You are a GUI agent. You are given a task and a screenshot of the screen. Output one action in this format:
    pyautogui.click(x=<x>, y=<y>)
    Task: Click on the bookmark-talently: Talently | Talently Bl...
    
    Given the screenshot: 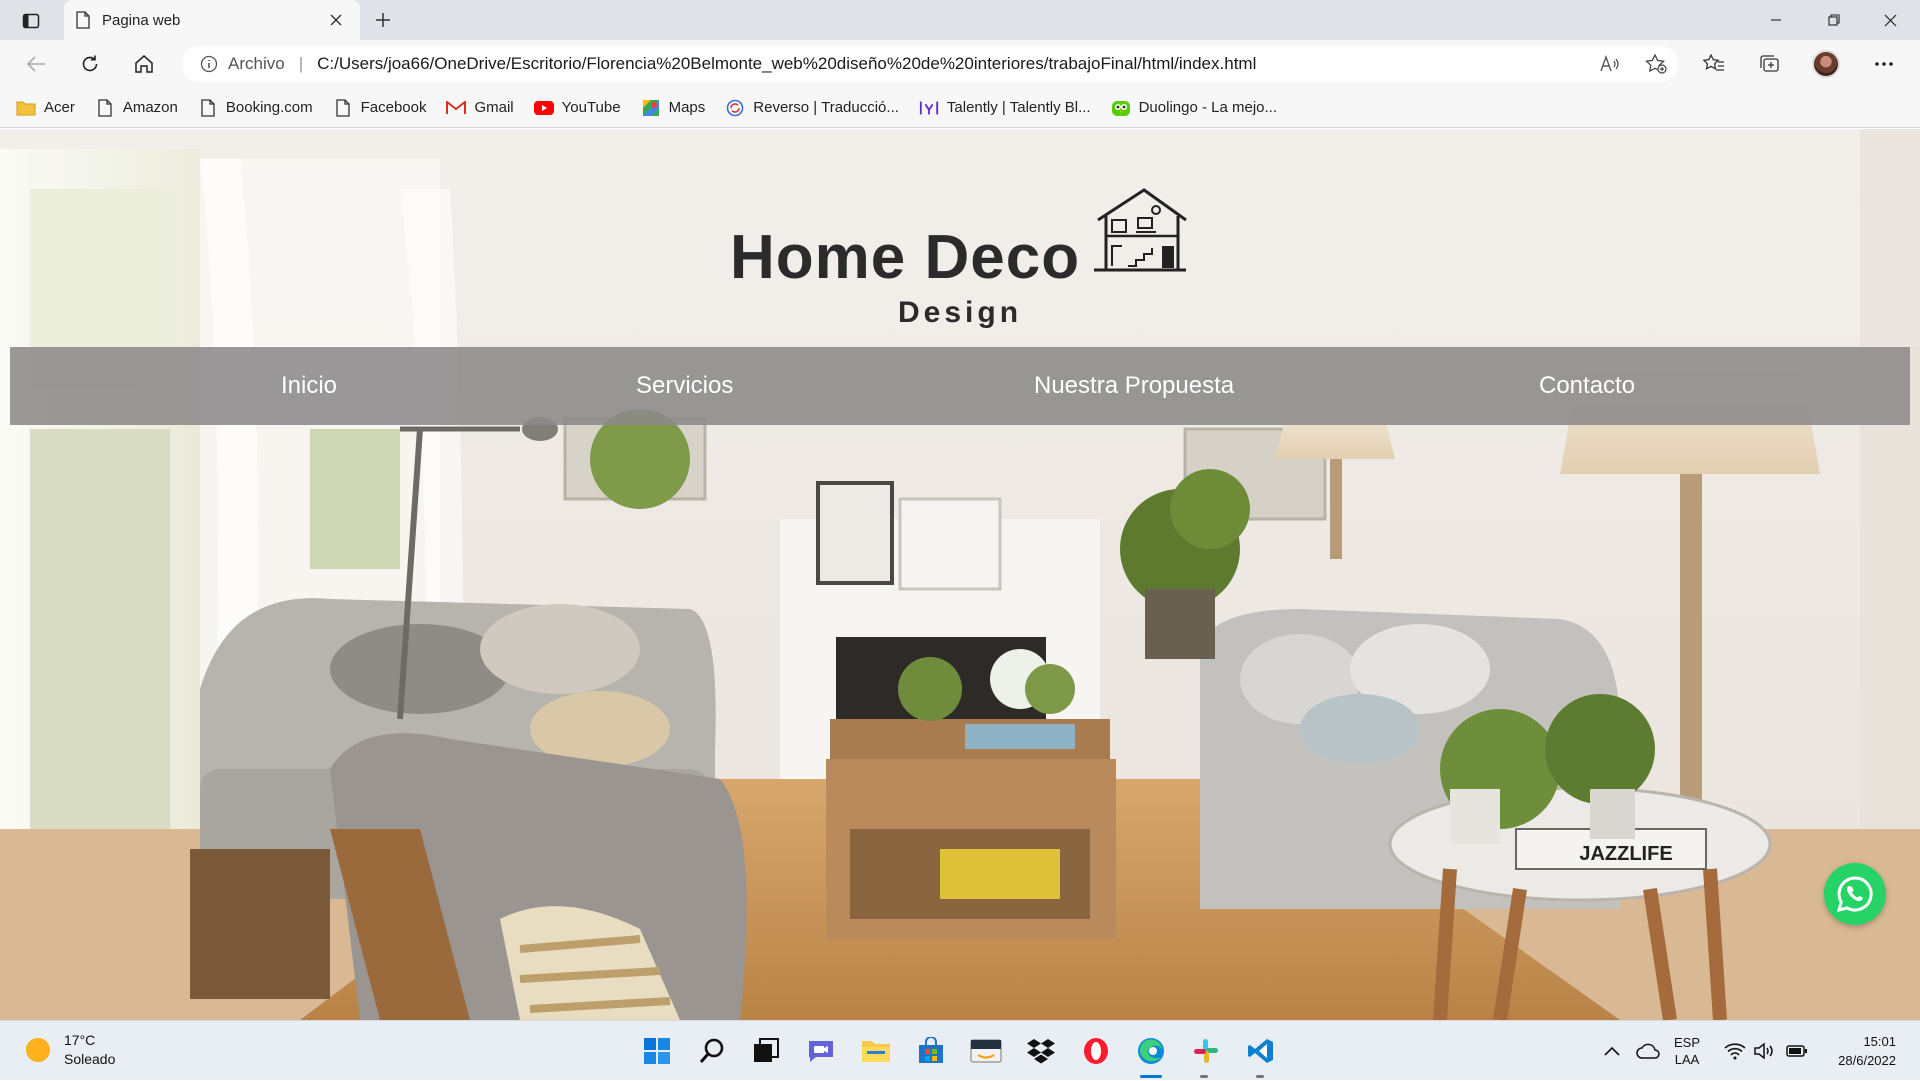 What is the action you would take?
    pyautogui.click(x=1005, y=108)
    